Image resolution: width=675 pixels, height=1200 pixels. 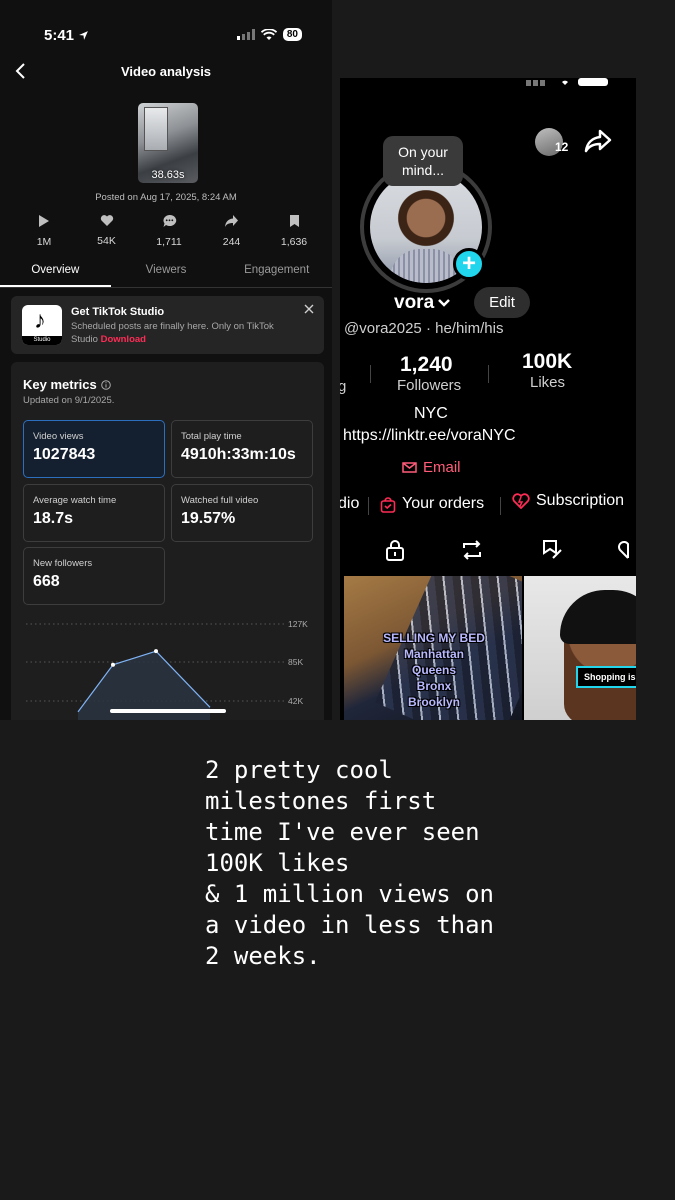 I want to click on views-chart: 127K 85K 42K, so click(x=167, y=669).